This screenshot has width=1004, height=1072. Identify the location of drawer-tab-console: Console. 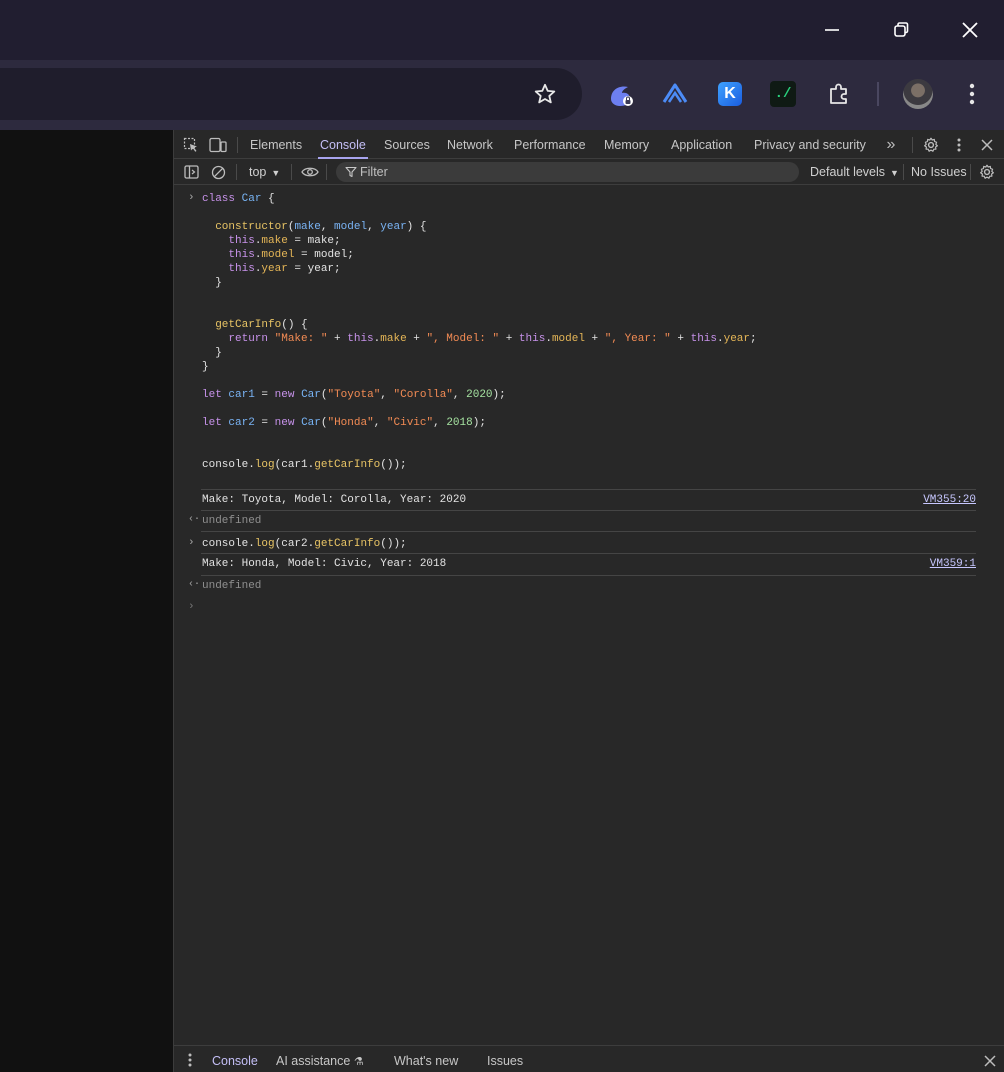
(235, 1059).